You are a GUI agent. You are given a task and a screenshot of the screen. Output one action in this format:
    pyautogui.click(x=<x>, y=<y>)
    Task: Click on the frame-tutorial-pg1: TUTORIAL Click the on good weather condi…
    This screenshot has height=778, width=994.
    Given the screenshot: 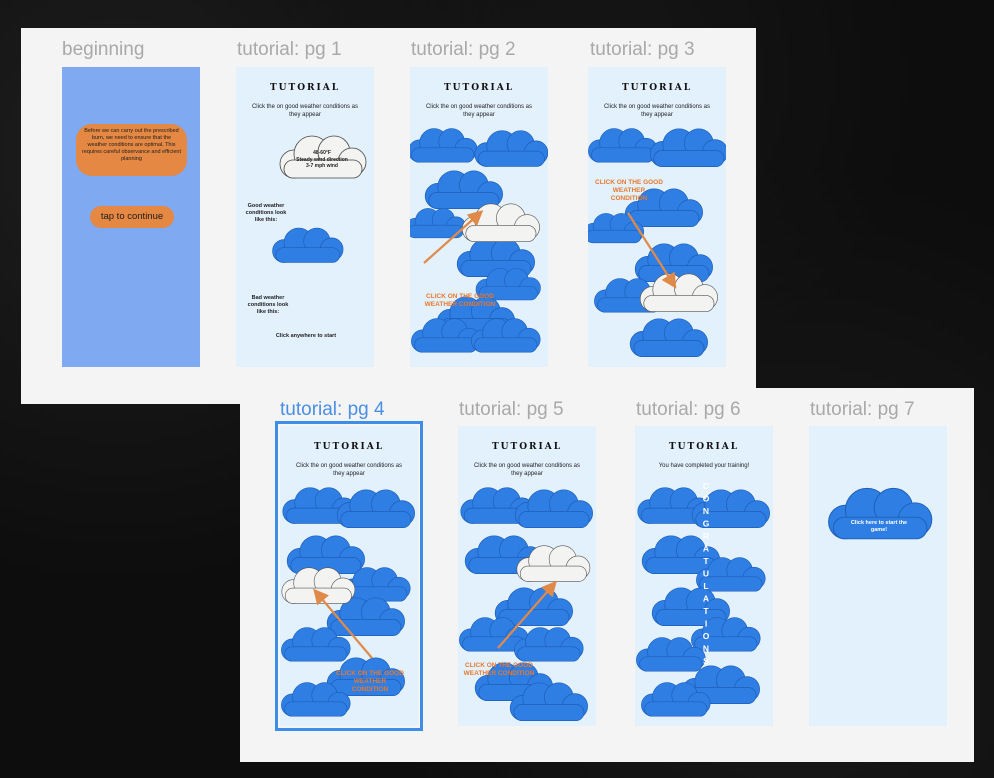 What is the action you would take?
    pyautogui.click(x=305, y=217)
    